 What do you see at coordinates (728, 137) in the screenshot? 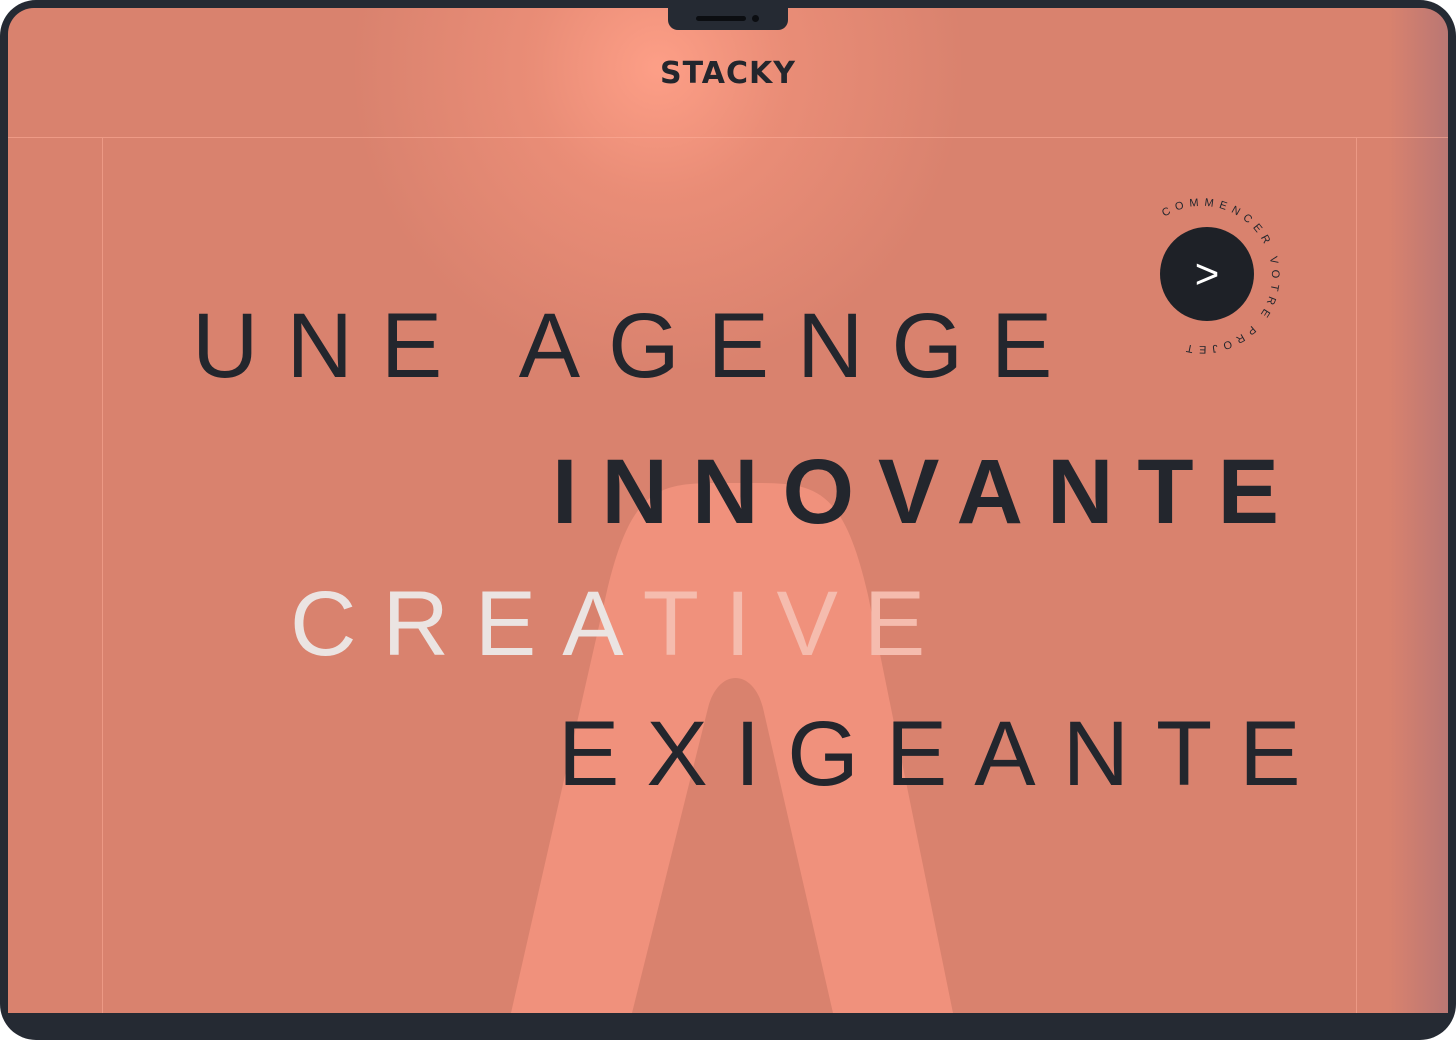
I see `header-divider` at bounding box center [728, 137].